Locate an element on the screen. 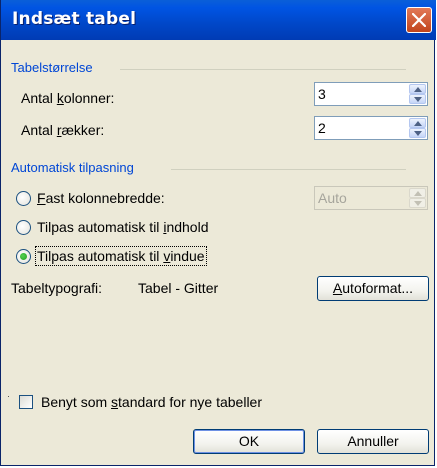 The width and height of the screenshot is (437, 468). rows-spinner: 2 is located at coordinates (371, 128).